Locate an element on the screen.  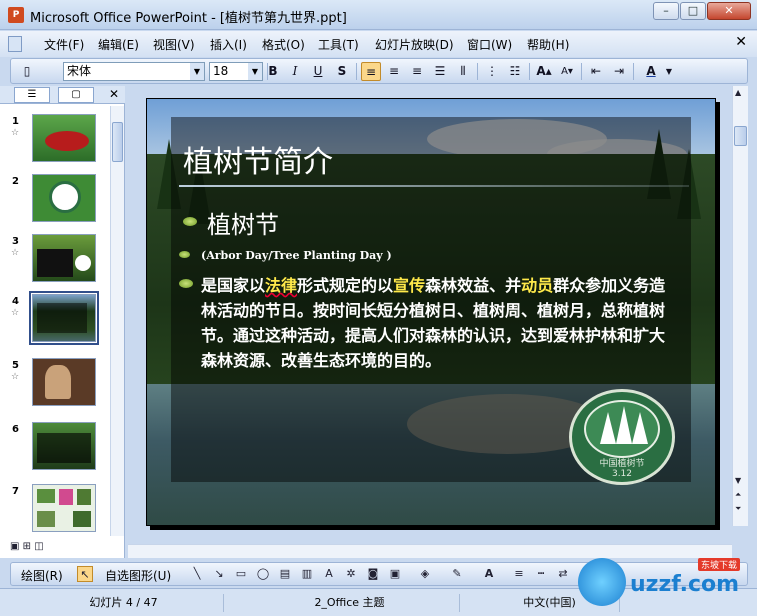
ellipse-tool-icon: ◯ is located at coordinates (263, 574).